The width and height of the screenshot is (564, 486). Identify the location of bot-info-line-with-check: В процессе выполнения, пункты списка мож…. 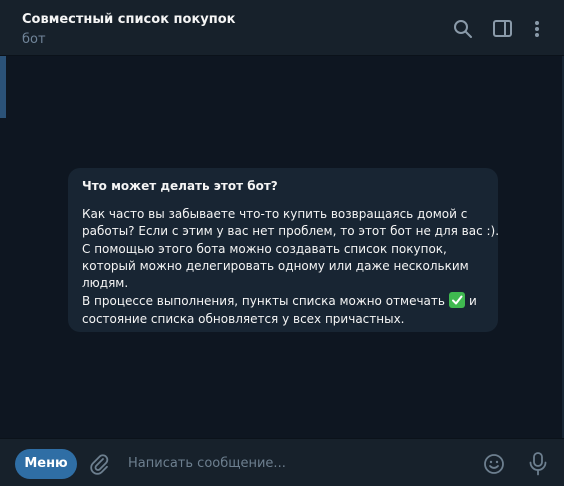
(283, 301).